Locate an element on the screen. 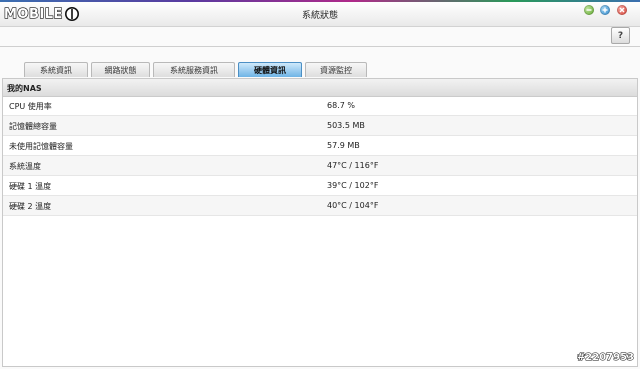 The height and width of the screenshot is (369, 640). info-row-system-temp: 系統溫度 47°C / 116°F is located at coordinates (320, 166).